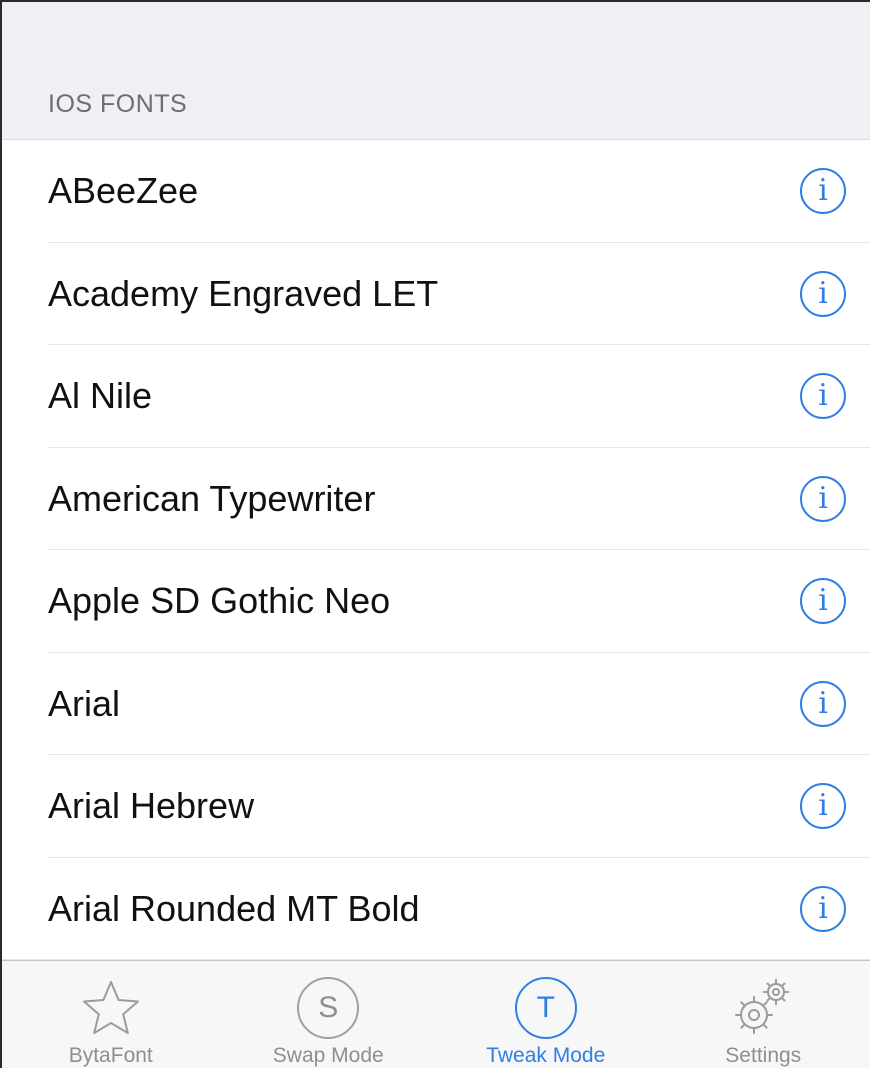  Describe the element at coordinates (243, 293) in the screenshot. I see `font-name: Academy Engraved LET` at that location.